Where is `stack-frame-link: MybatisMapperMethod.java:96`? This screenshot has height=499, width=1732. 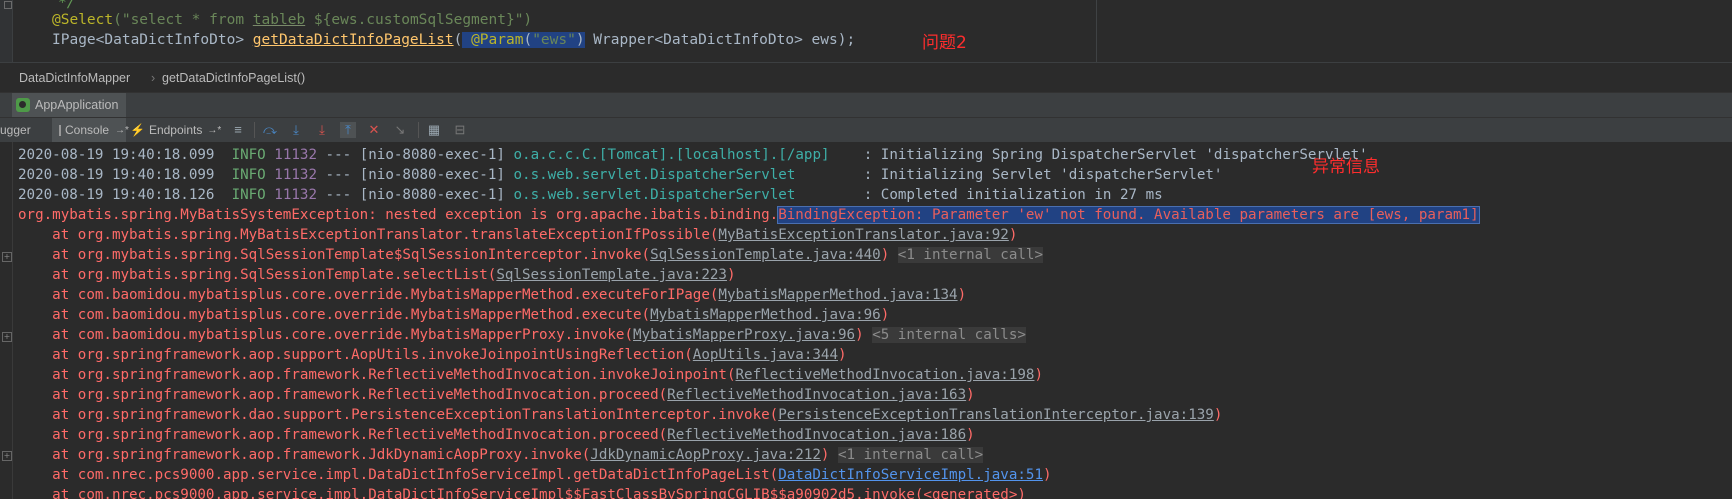 stack-frame-link: MybatisMapperMethod.java:96 is located at coordinates (765, 315).